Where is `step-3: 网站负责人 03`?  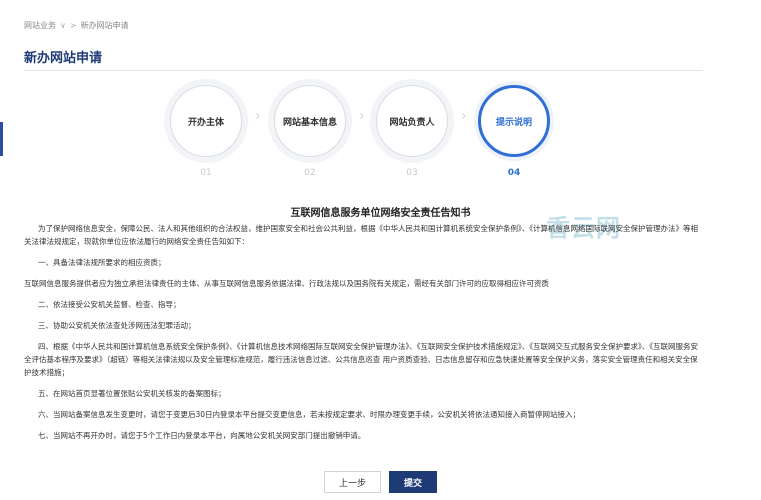 step-3: 网站负责人 03 is located at coordinates (412, 129).